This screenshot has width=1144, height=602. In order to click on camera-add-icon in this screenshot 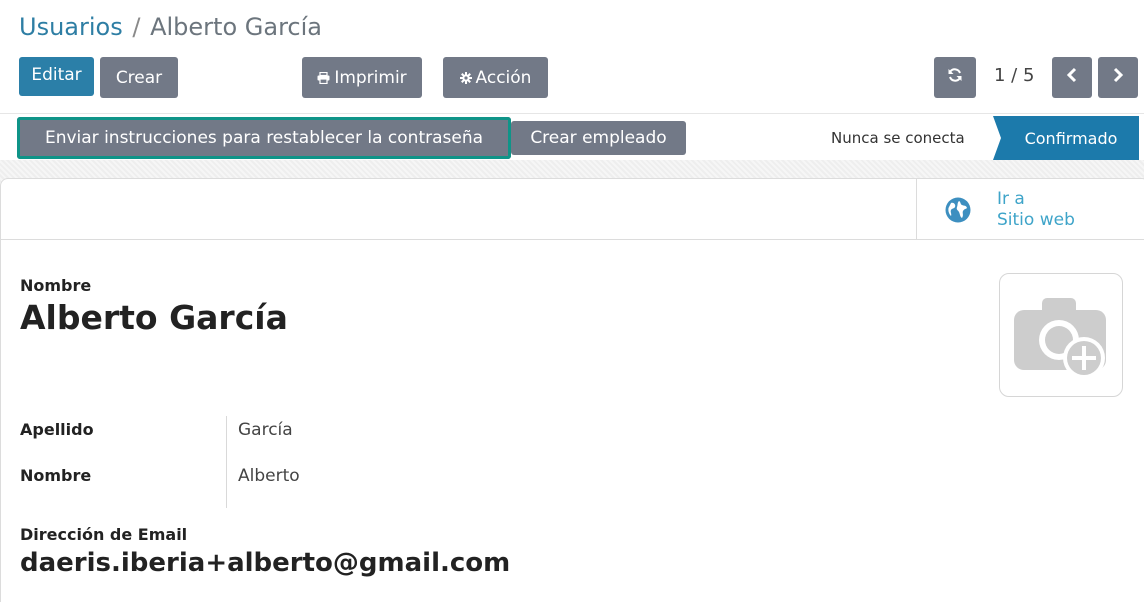, I will do `click(1060, 338)`.